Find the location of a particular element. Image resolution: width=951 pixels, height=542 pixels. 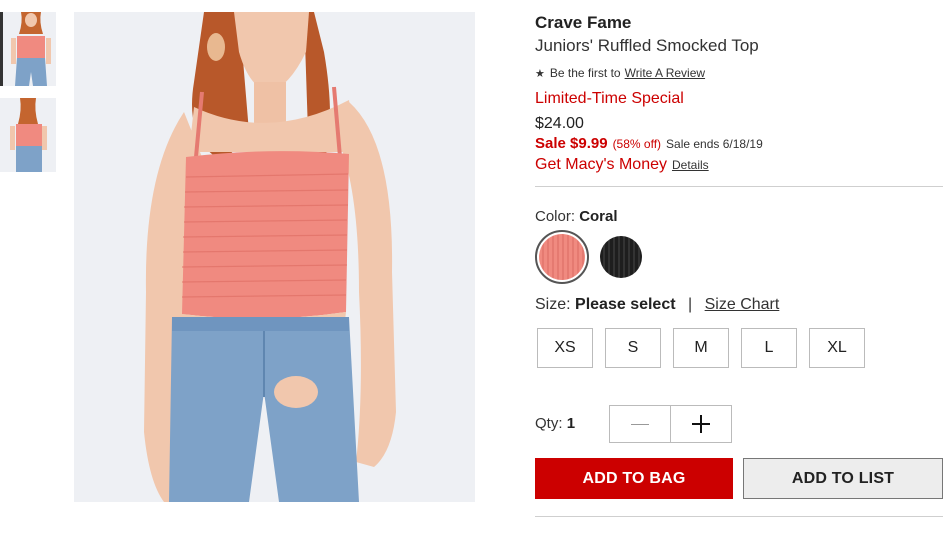

product-thumbnail-side-icon is located at coordinates (28, 135).